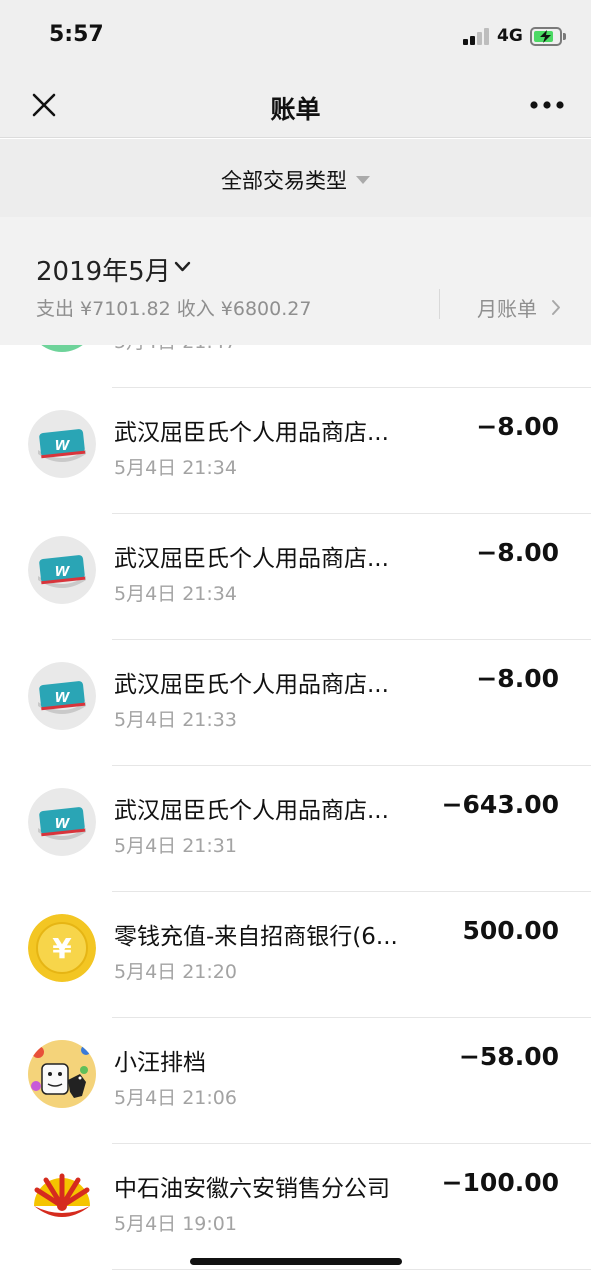 The height and width of the screenshot is (1280, 591). What do you see at coordinates (103, 269) in the screenshot?
I see `month-selector: 2019年5月` at bounding box center [103, 269].